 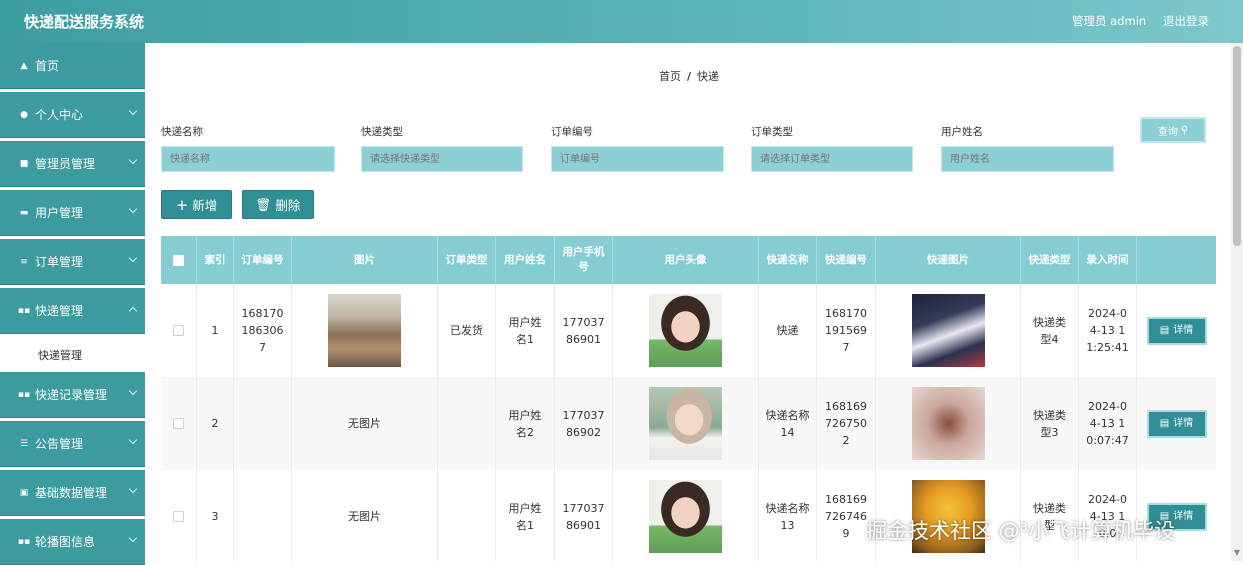 I want to click on list-icon: ≡, so click(x=24, y=261).